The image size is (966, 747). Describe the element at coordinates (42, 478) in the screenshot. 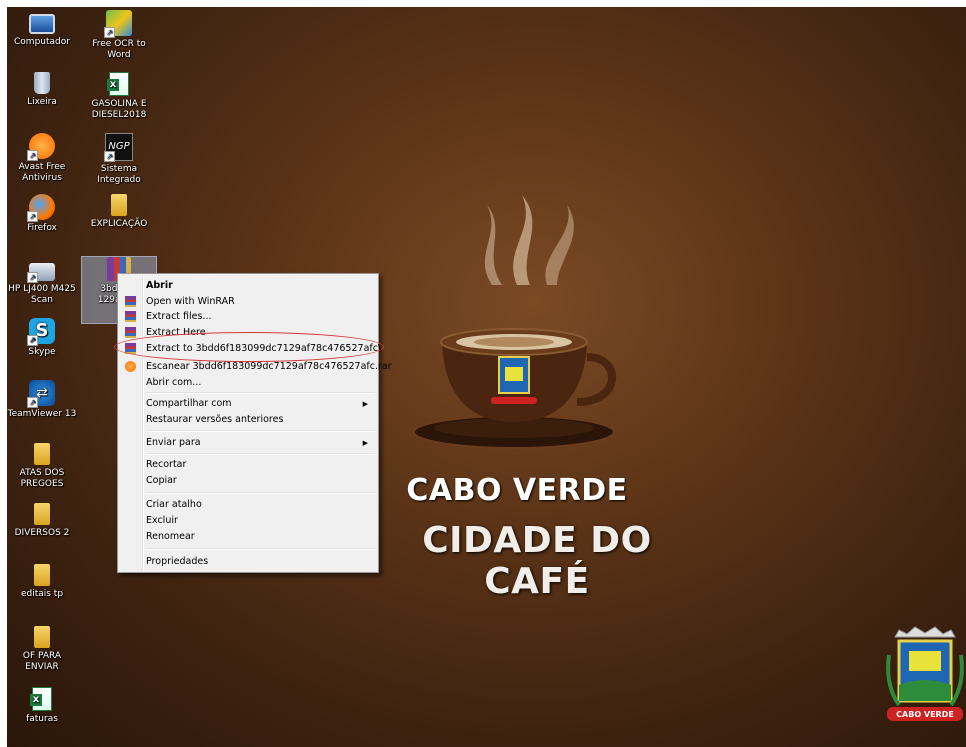

I see `desktop-icon-label: ATAS DOS PREGOES` at that location.